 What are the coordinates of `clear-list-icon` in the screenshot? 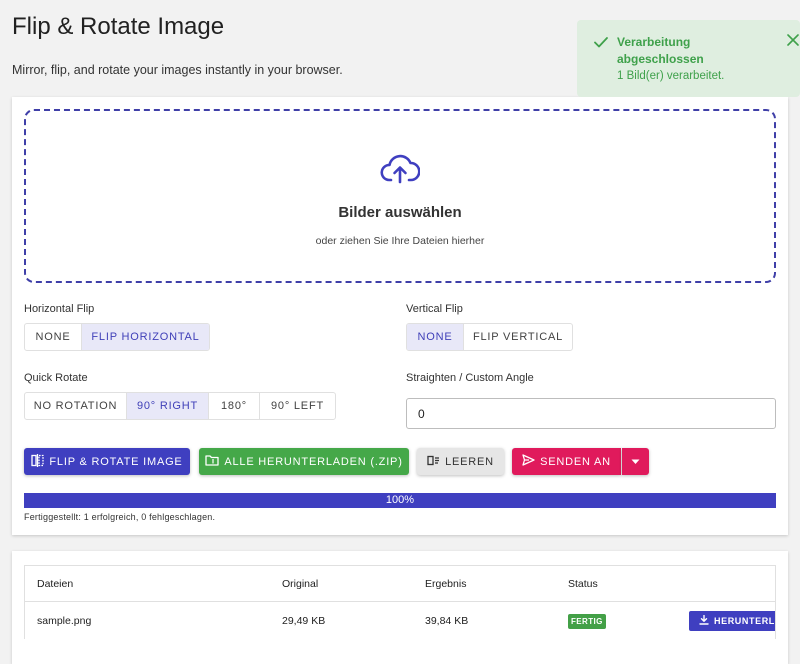 It's located at (433, 462).